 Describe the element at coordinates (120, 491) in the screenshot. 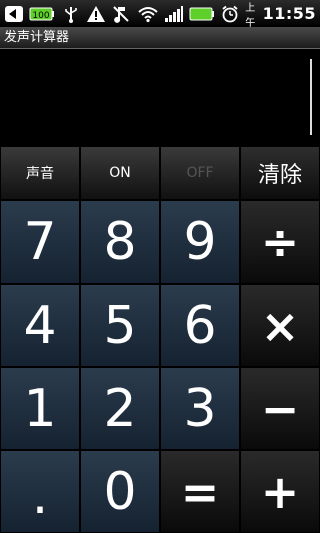

I see `digit-0-button: 0` at that location.